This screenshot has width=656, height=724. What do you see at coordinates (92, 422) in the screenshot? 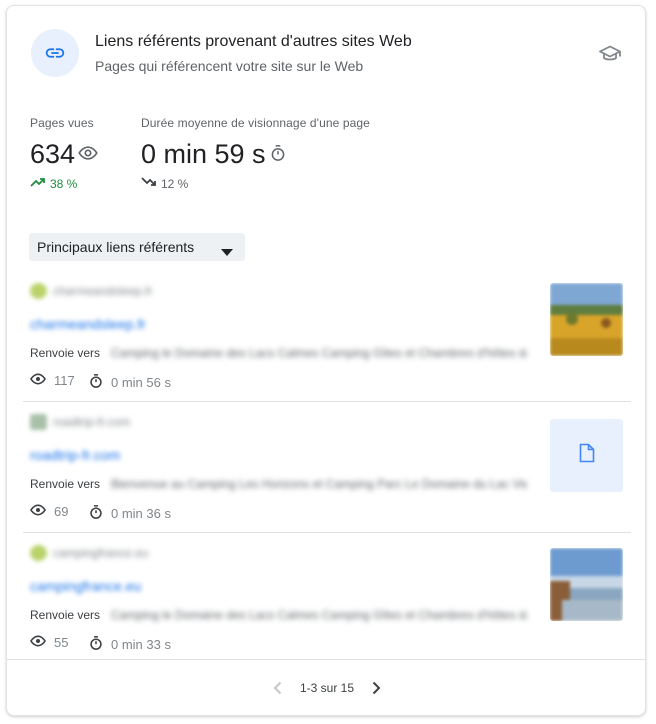
I see `referrer-domain: roadtrip-fr.com` at bounding box center [92, 422].